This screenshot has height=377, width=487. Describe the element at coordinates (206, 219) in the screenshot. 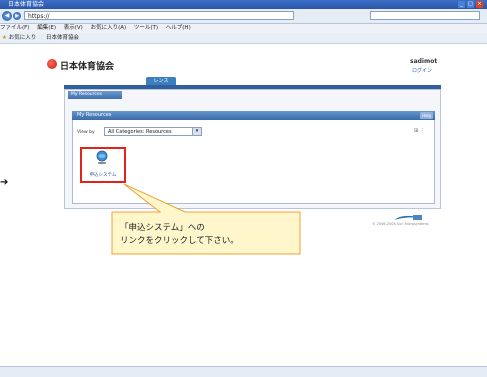

I see `callout-bubble` at that location.